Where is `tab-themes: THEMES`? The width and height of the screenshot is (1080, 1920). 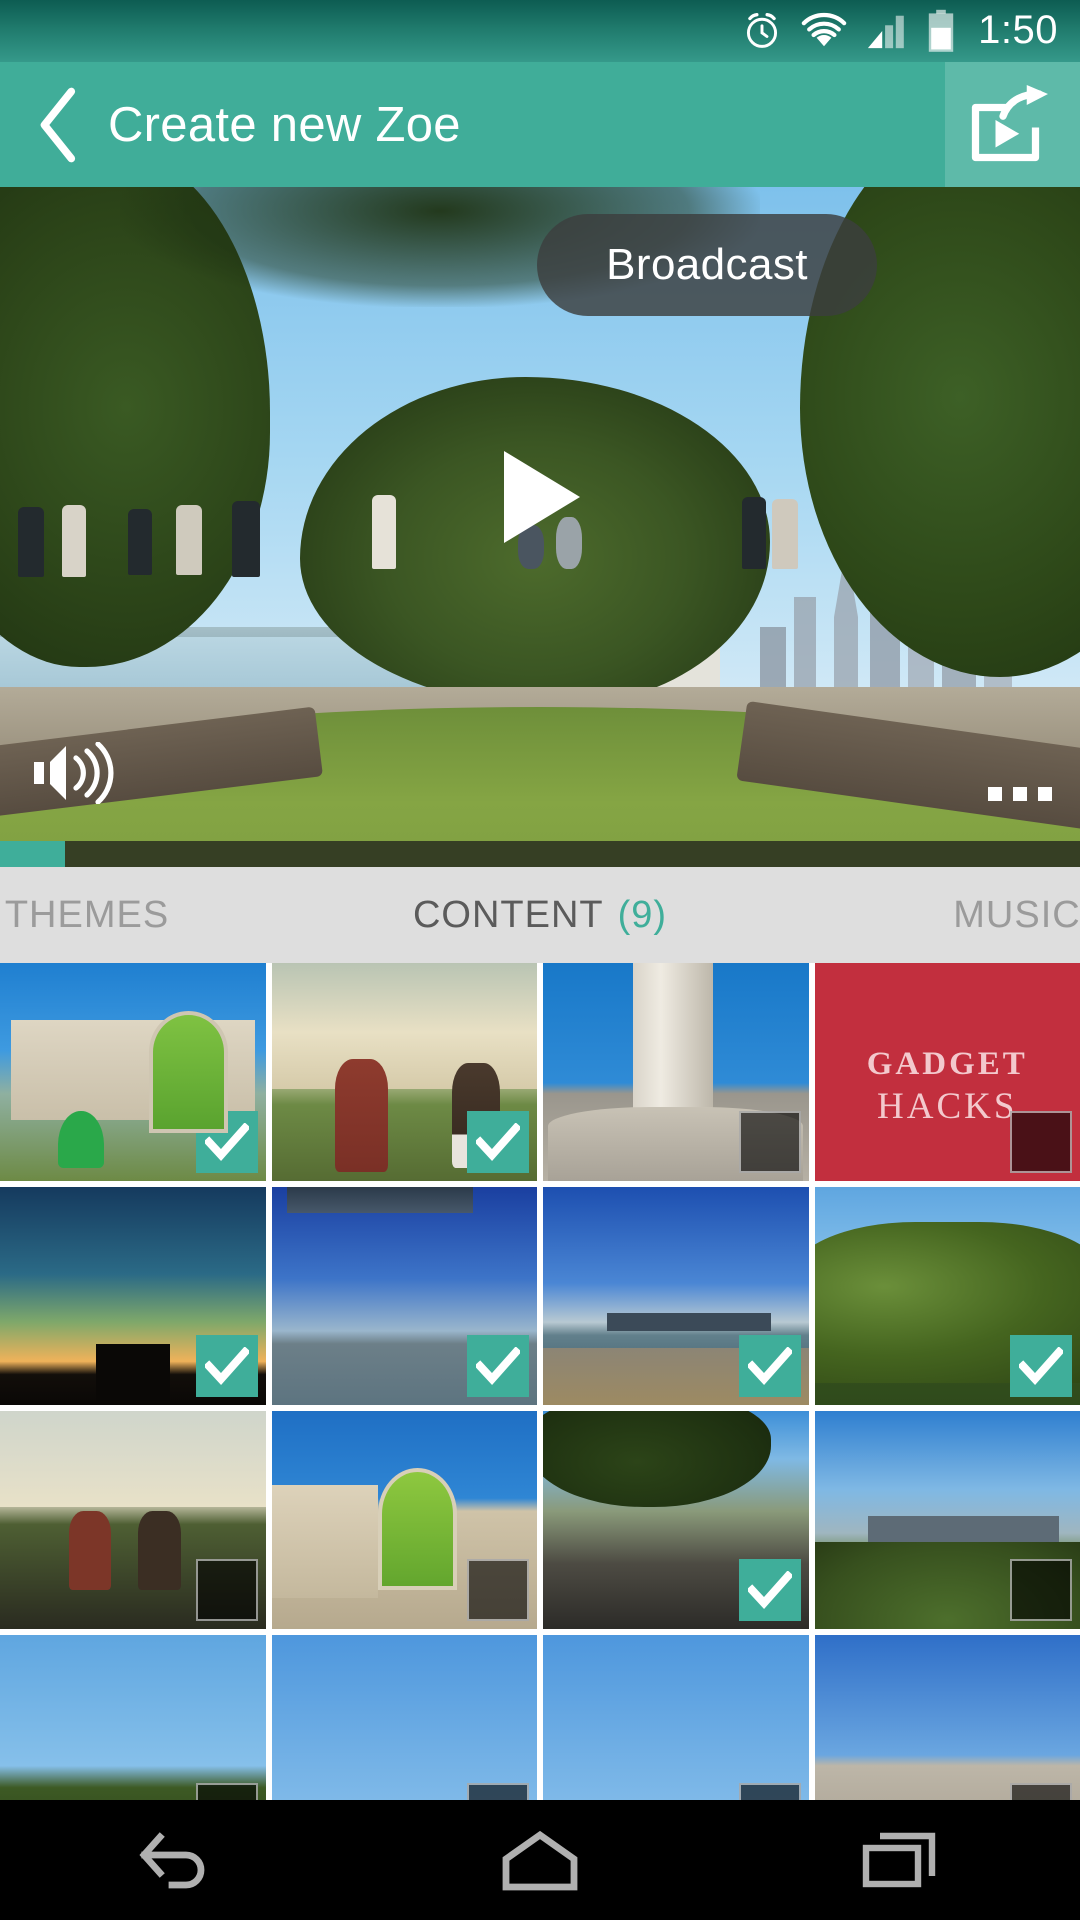 tab-themes: THEMES is located at coordinates (106, 915).